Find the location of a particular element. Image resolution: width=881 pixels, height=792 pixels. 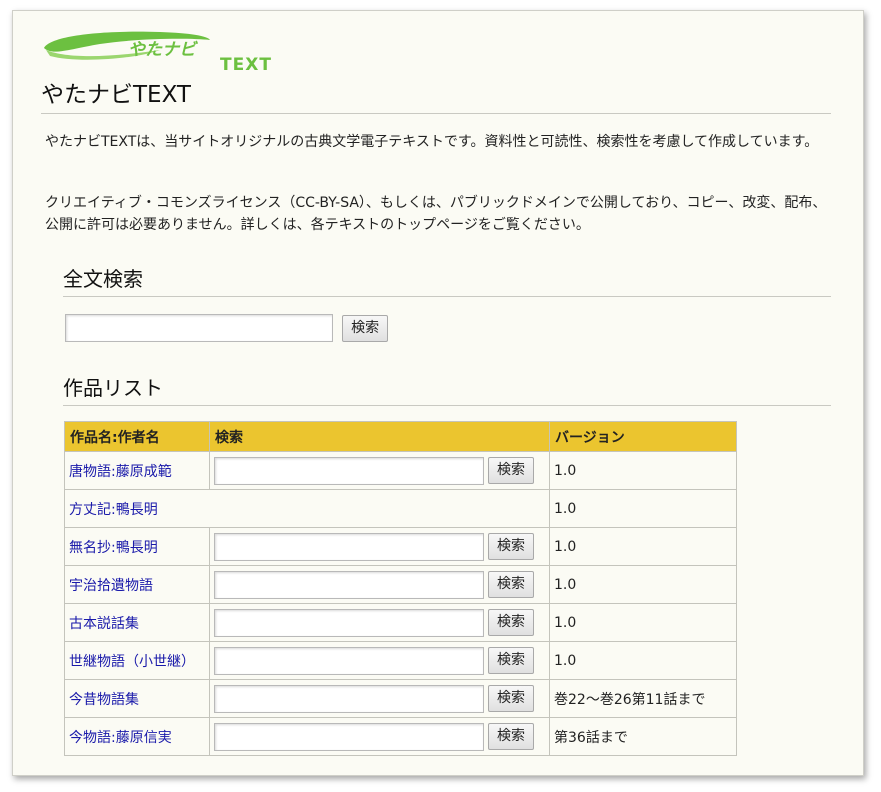

fulltext-search-form: 検索 is located at coordinates (227, 328).